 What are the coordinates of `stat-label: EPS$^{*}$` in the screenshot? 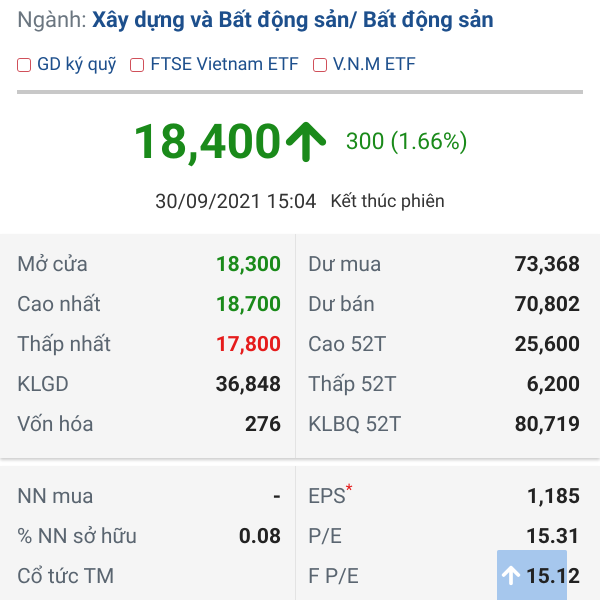 It's located at (330, 497).